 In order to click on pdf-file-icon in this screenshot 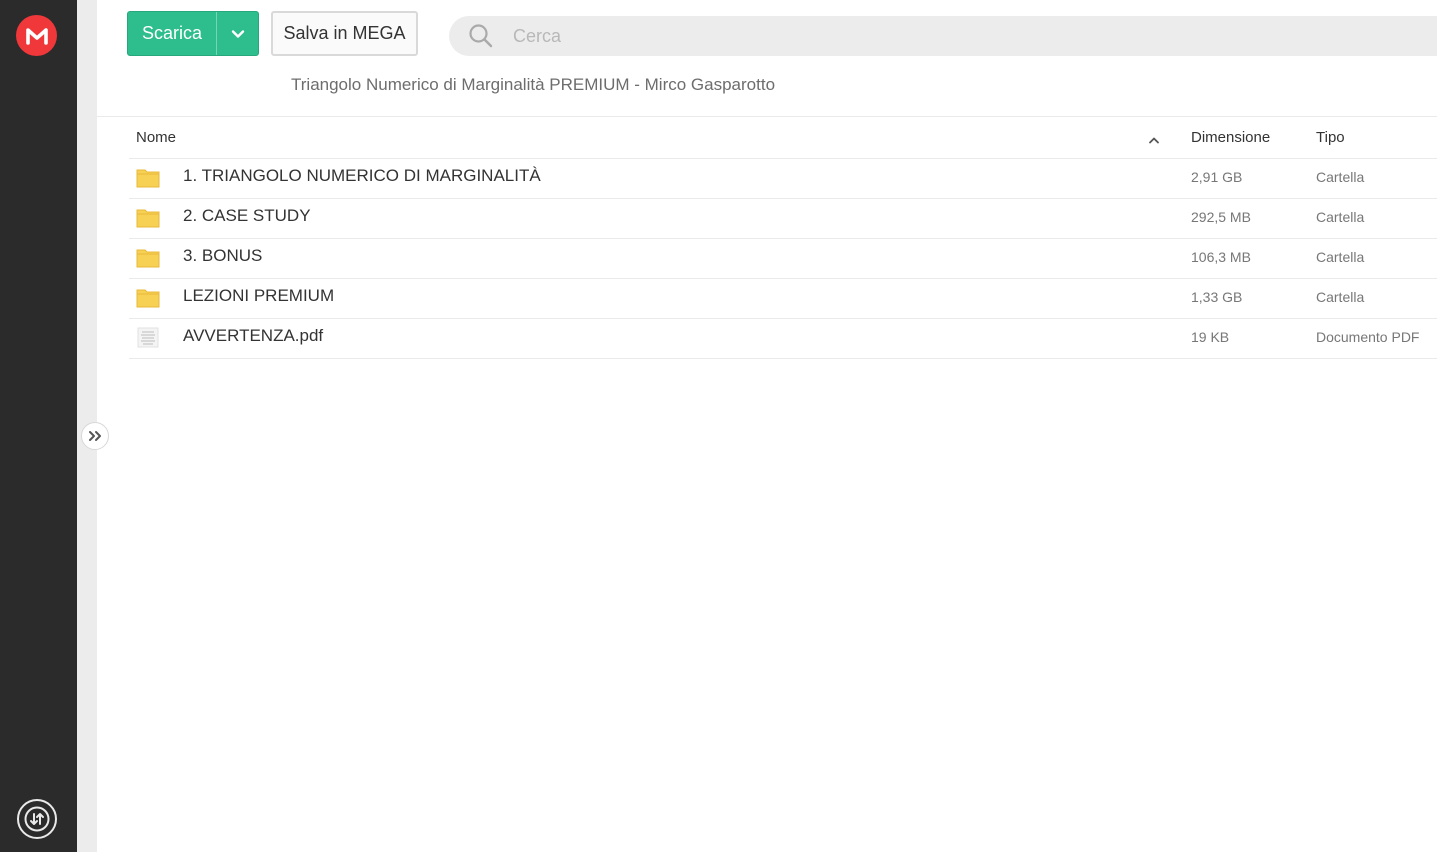, I will do `click(148, 340)`.